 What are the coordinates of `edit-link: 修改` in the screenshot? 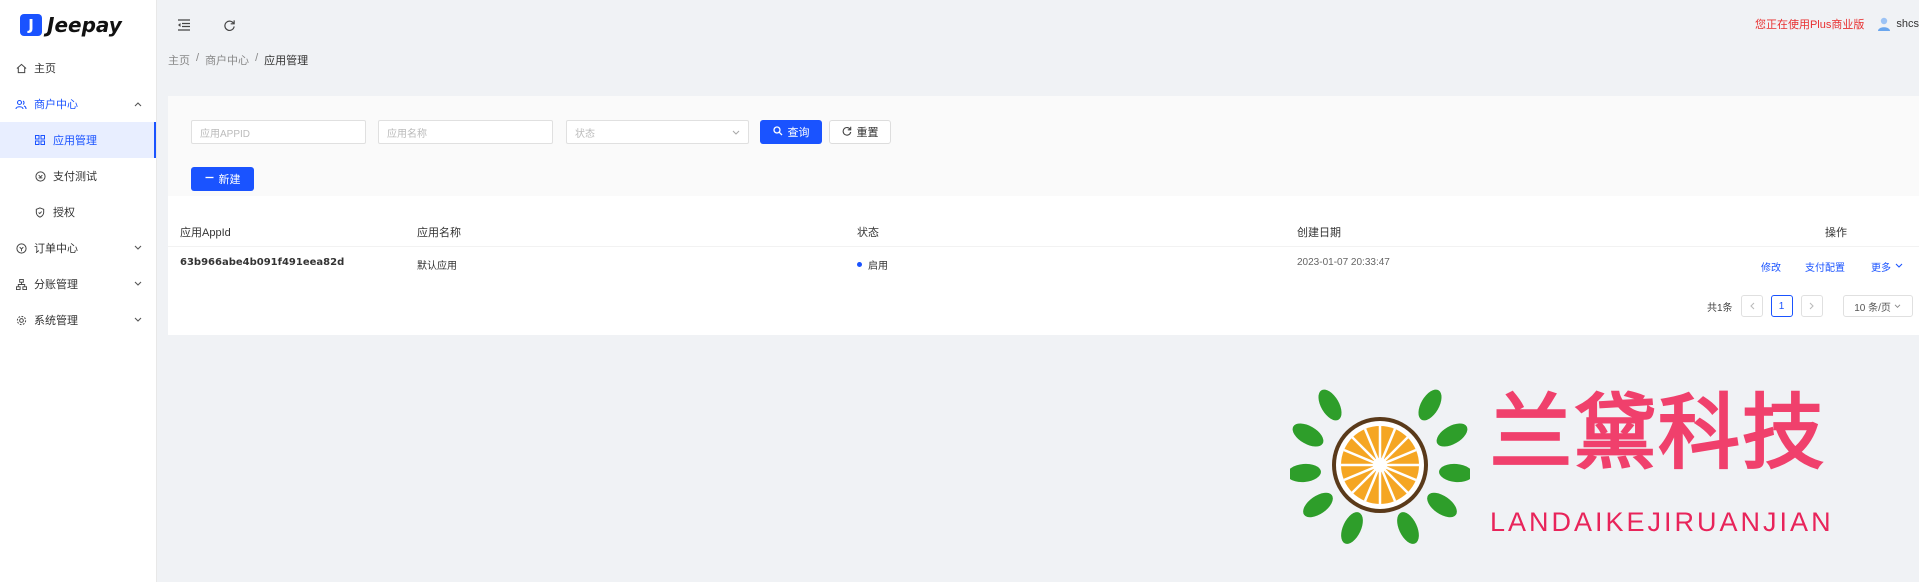 It's located at (1771, 266).